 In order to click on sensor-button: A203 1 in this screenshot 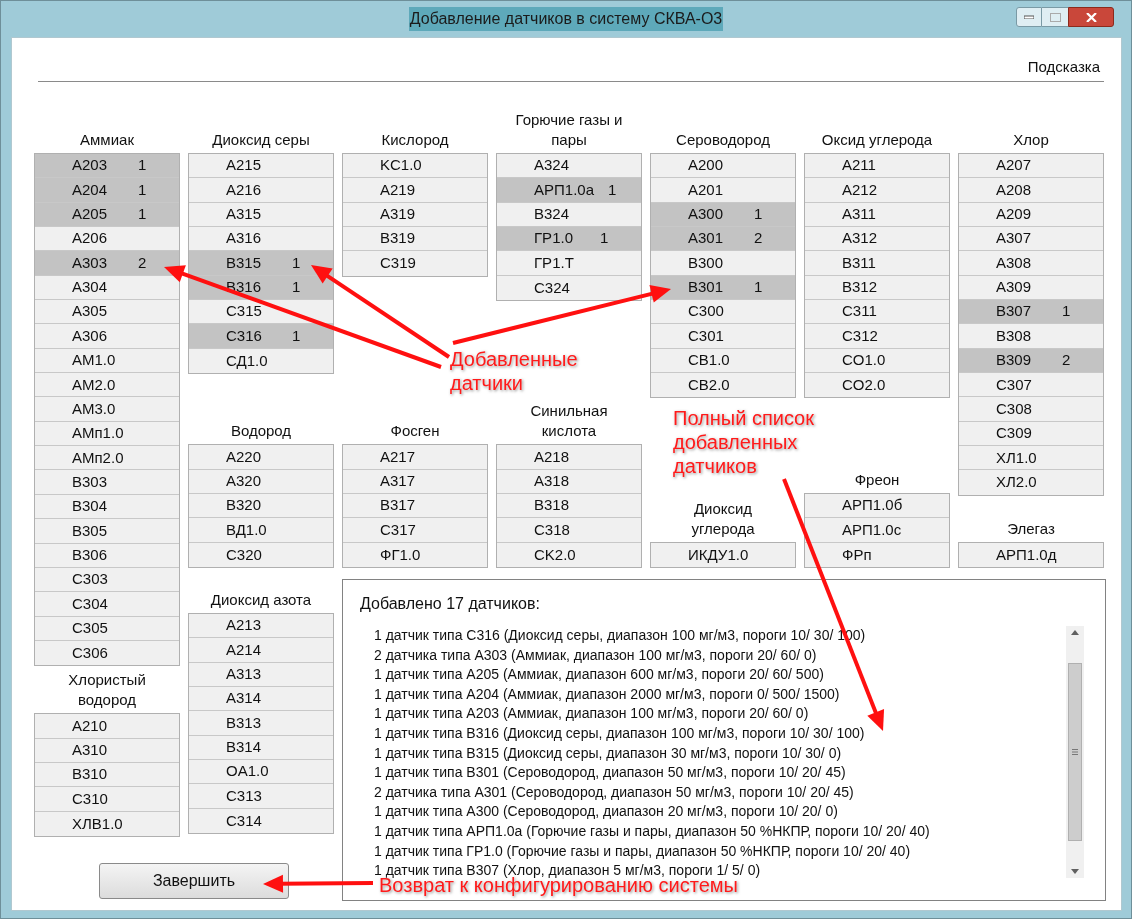, I will do `click(107, 166)`.